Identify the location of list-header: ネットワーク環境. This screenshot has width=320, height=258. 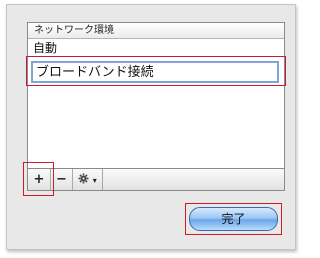
(156, 31).